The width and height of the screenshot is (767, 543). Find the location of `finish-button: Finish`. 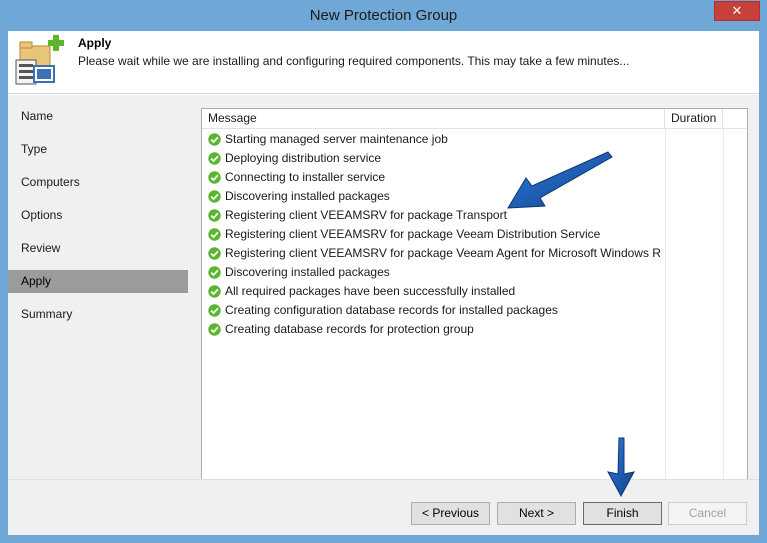

finish-button: Finish is located at coordinates (622, 513).